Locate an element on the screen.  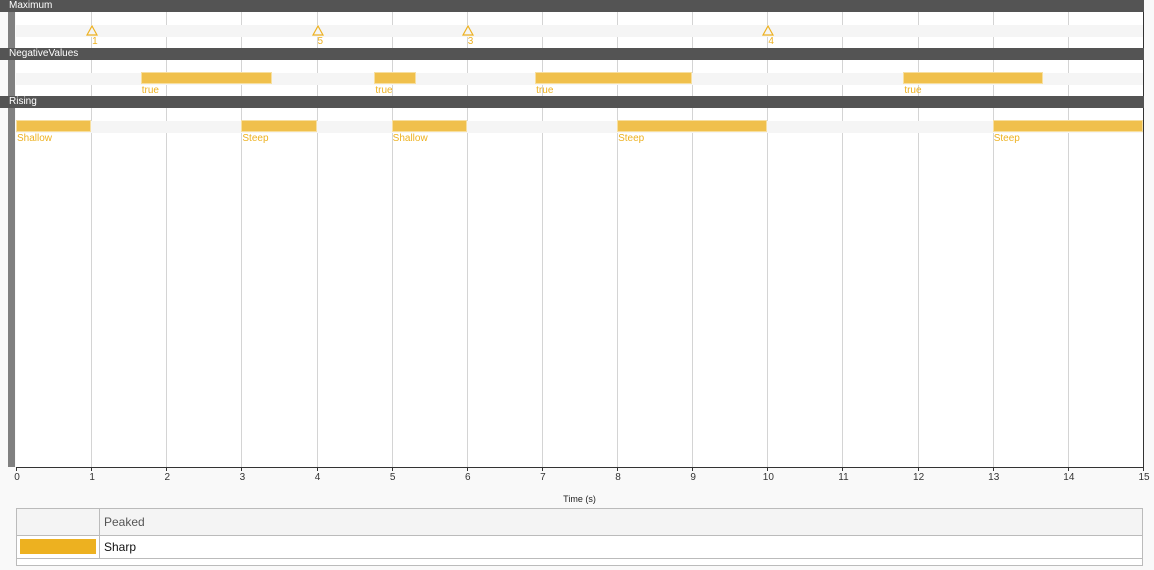
x-tick-label: 1 is located at coordinates (92, 477).